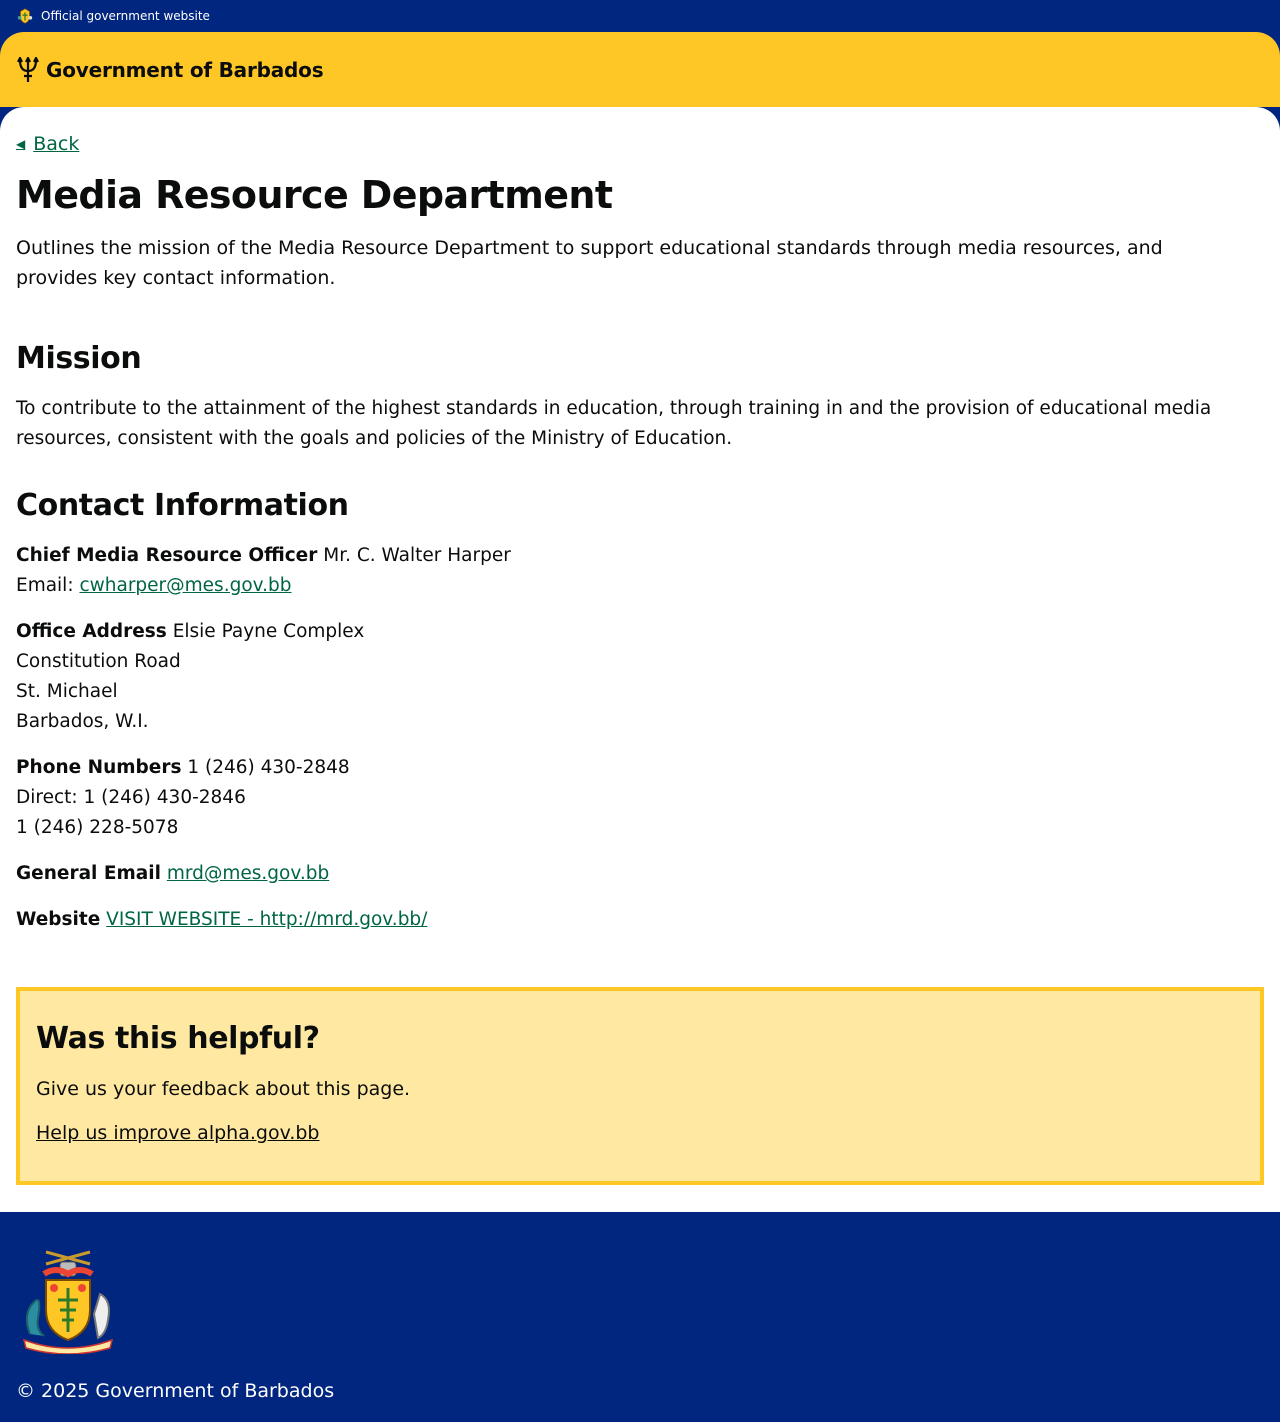 The image size is (1280, 1422). What do you see at coordinates (185, 585) in the screenshot?
I see `officer-email-link: cwharper@mes.gov.bb` at bounding box center [185, 585].